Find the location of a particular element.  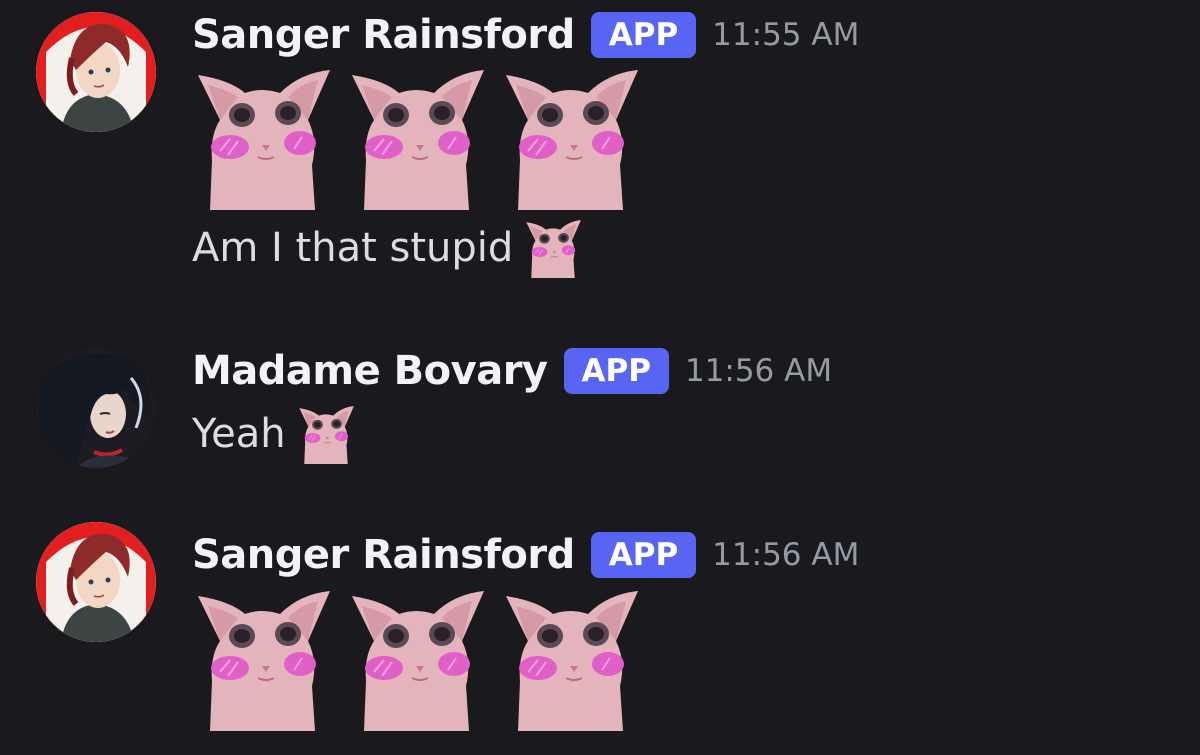

message-header: Sanger Rainsford APP 11:56 AM is located at coordinates (525, 555).